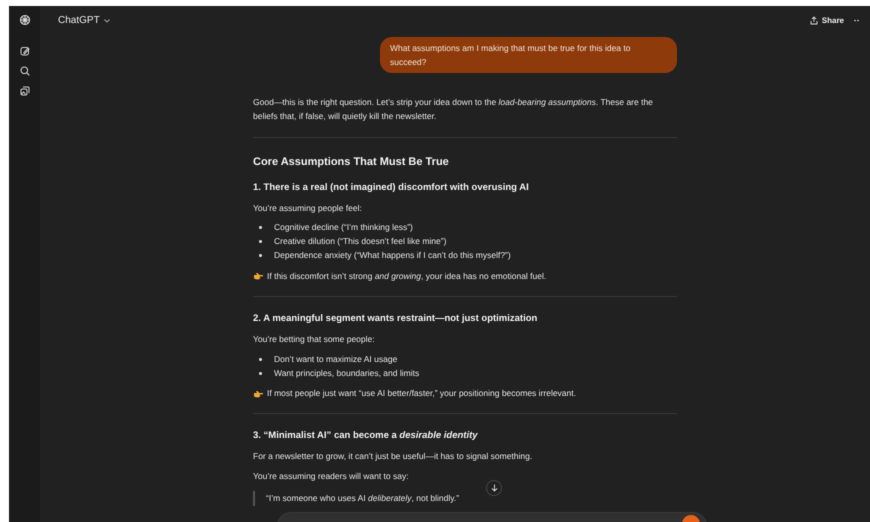 Image resolution: width=870 pixels, height=522 pixels. I want to click on paragraph: You’re betting that some people:, so click(314, 339).